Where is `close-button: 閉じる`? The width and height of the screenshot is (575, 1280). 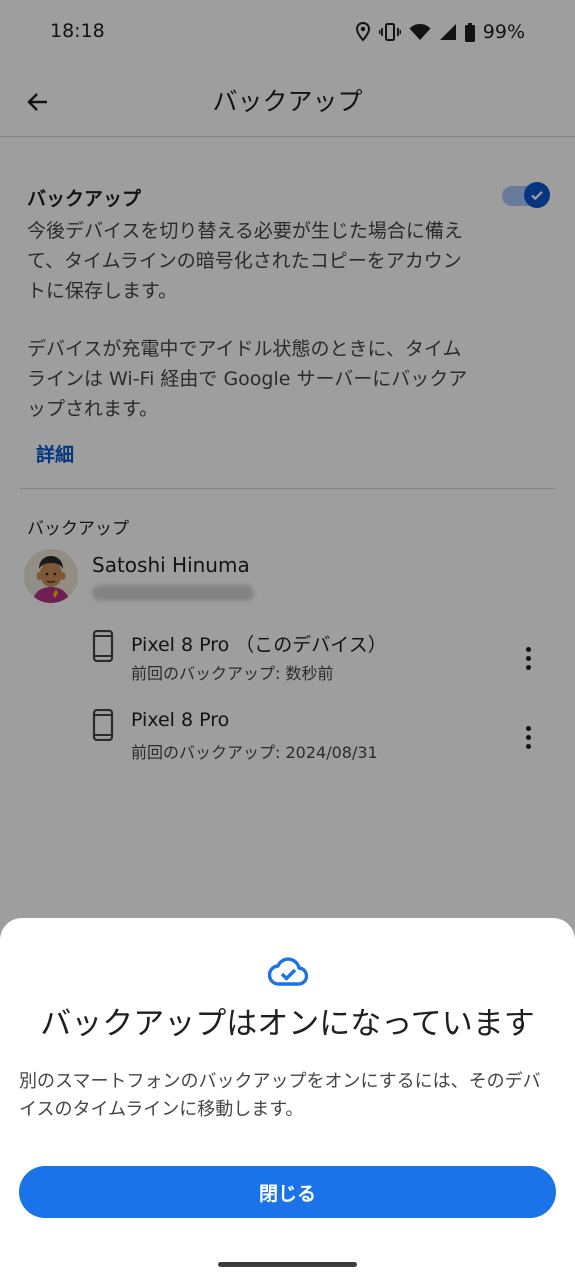 close-button: 閉じる is located at coordinates (287, 1192).